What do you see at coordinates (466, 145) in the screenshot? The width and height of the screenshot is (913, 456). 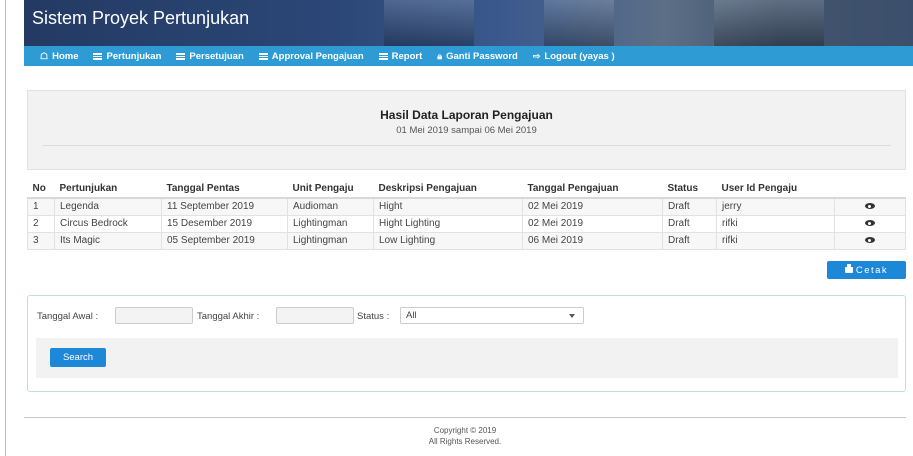 I see `divider` at bounding box center [466, 145].